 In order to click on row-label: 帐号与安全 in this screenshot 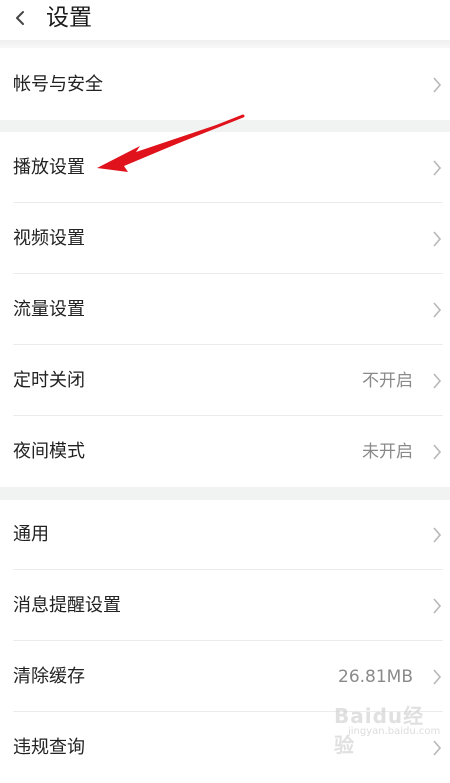, I will do `click(58, 84)`.